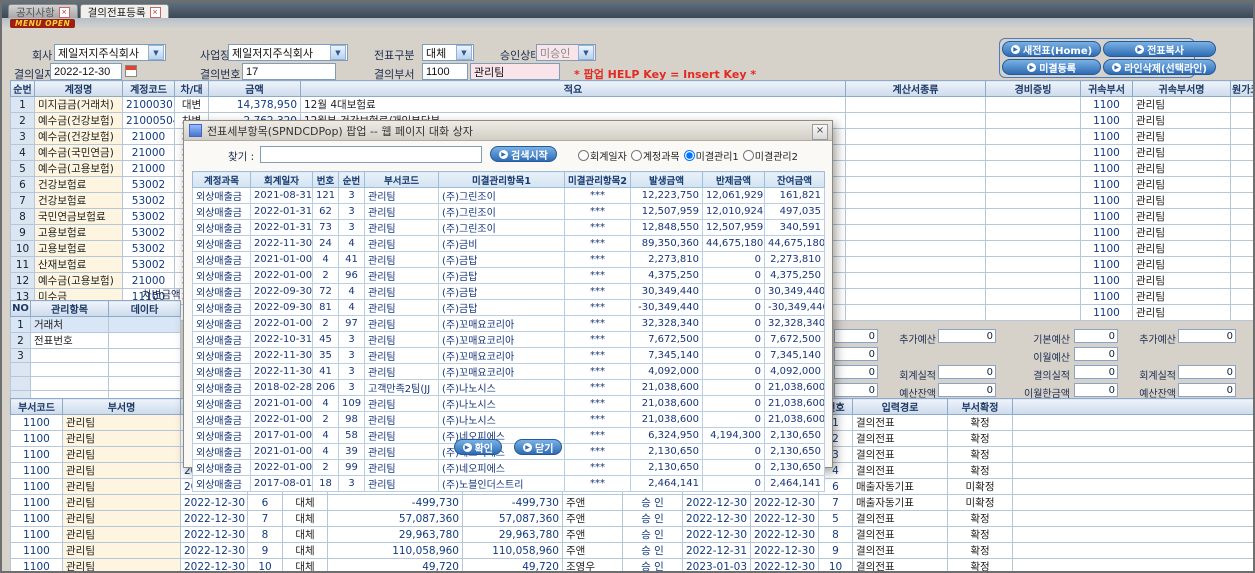 This screenshot has height=573, width=1255. I want to click on radio-icon, so click(748, 155).